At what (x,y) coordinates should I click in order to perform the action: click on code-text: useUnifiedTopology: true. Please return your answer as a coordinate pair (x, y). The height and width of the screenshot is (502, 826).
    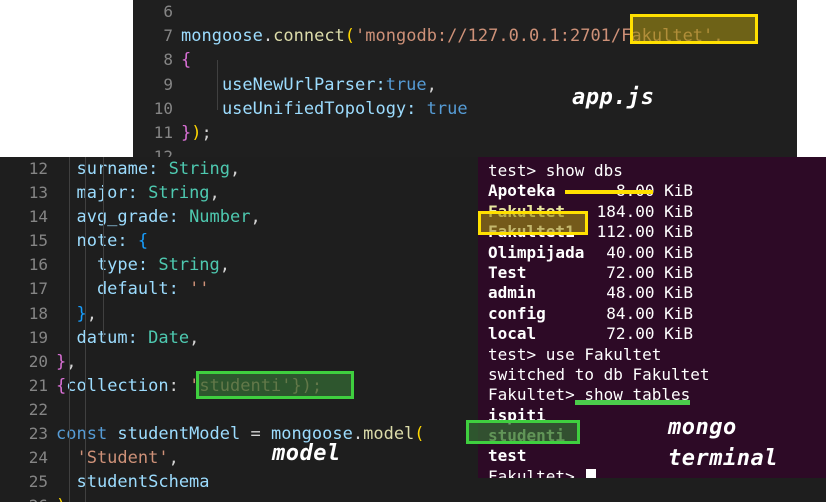
    Looking at the image, I should click on (324, 108).